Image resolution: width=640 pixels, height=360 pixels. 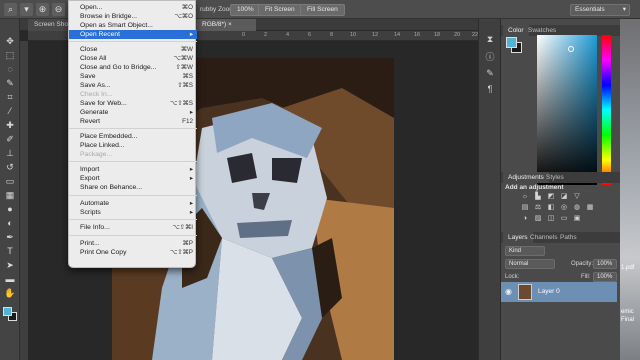 I want to click on brush-tool-icon: ✐, so click(x=10, y=139).